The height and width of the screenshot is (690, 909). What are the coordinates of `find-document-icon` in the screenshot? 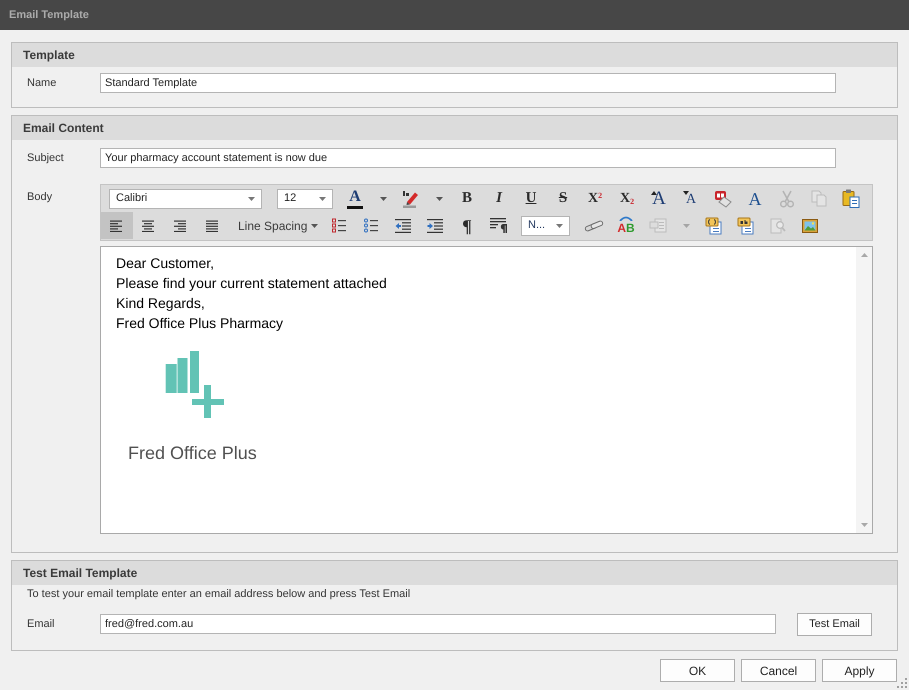 It's located at (778, 226).